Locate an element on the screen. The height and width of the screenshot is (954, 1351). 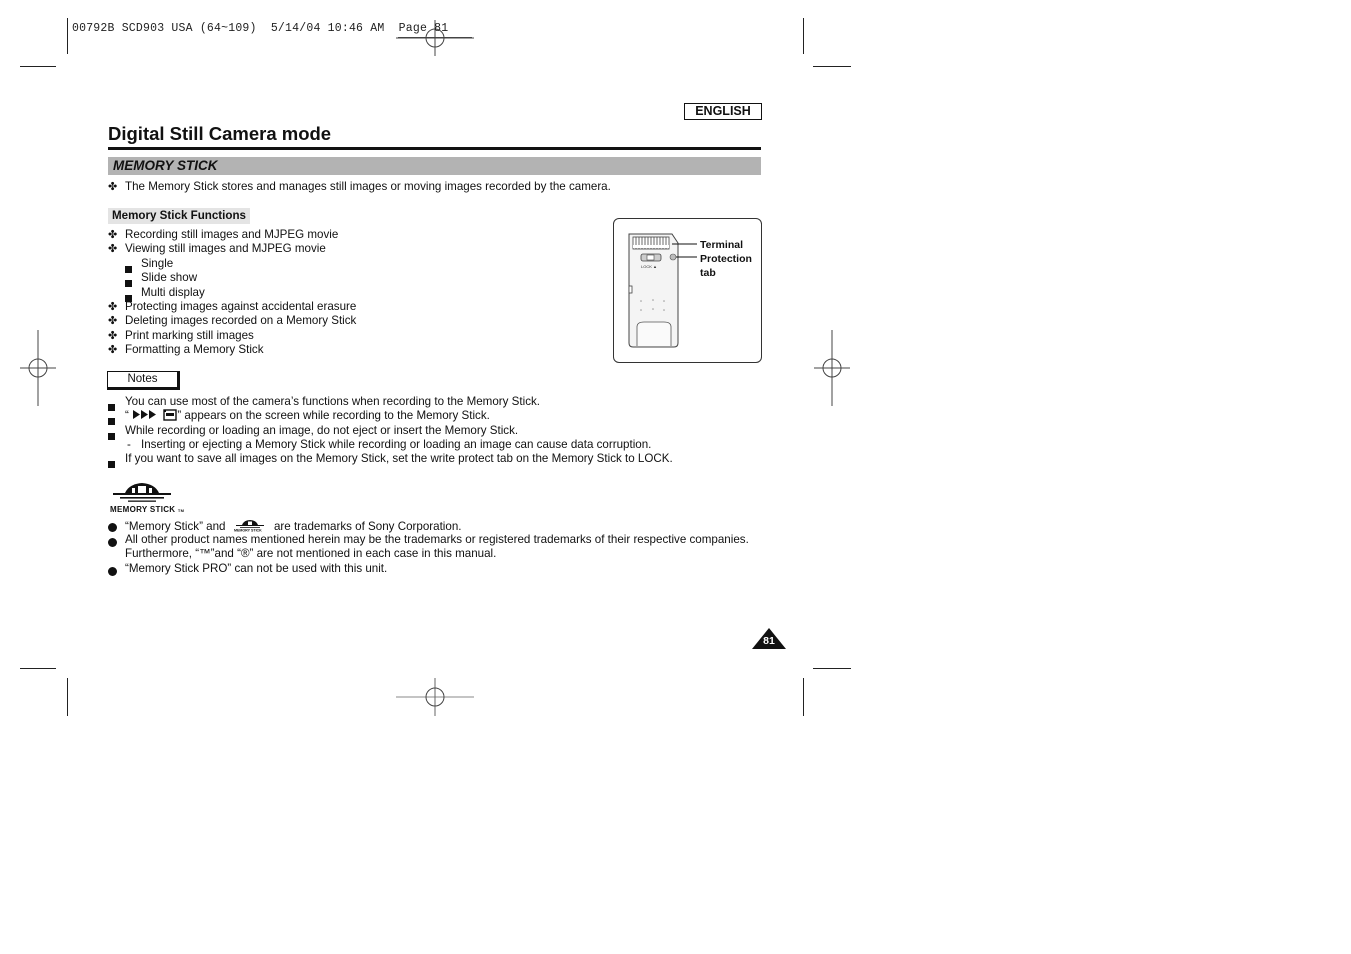
trademark-text: are trademarks of Sony Corporation. is located at coordinates (367, 526).